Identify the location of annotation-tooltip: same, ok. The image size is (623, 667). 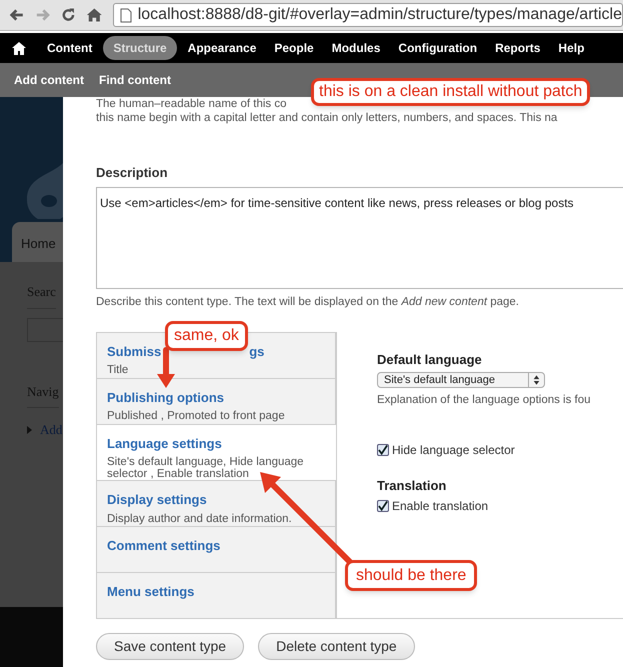
(206, 336).